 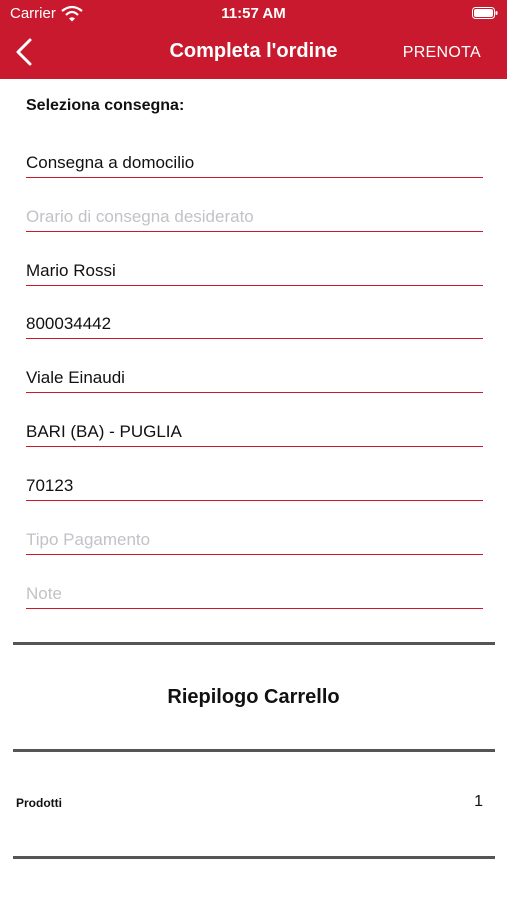 I want to click on products-count: 1, so click(x=478, y=801).